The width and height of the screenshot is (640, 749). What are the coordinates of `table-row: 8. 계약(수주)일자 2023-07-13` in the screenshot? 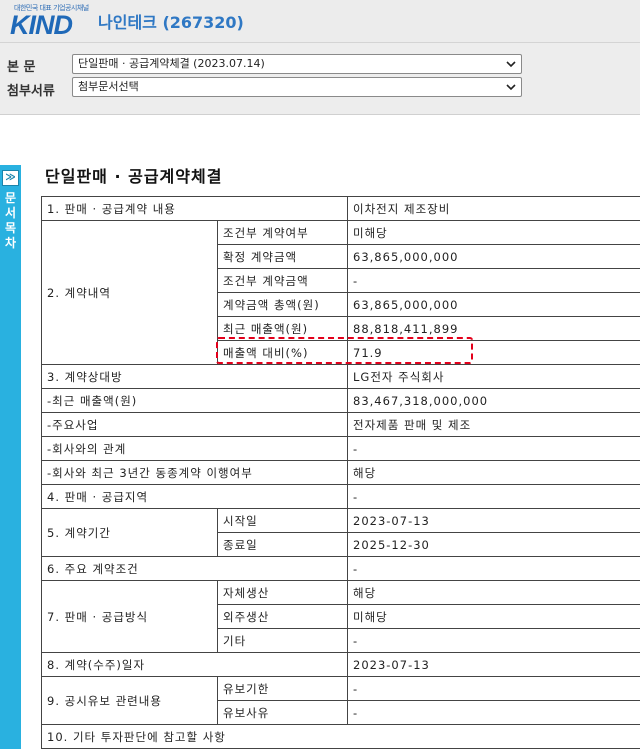 It's located at (340, 664).